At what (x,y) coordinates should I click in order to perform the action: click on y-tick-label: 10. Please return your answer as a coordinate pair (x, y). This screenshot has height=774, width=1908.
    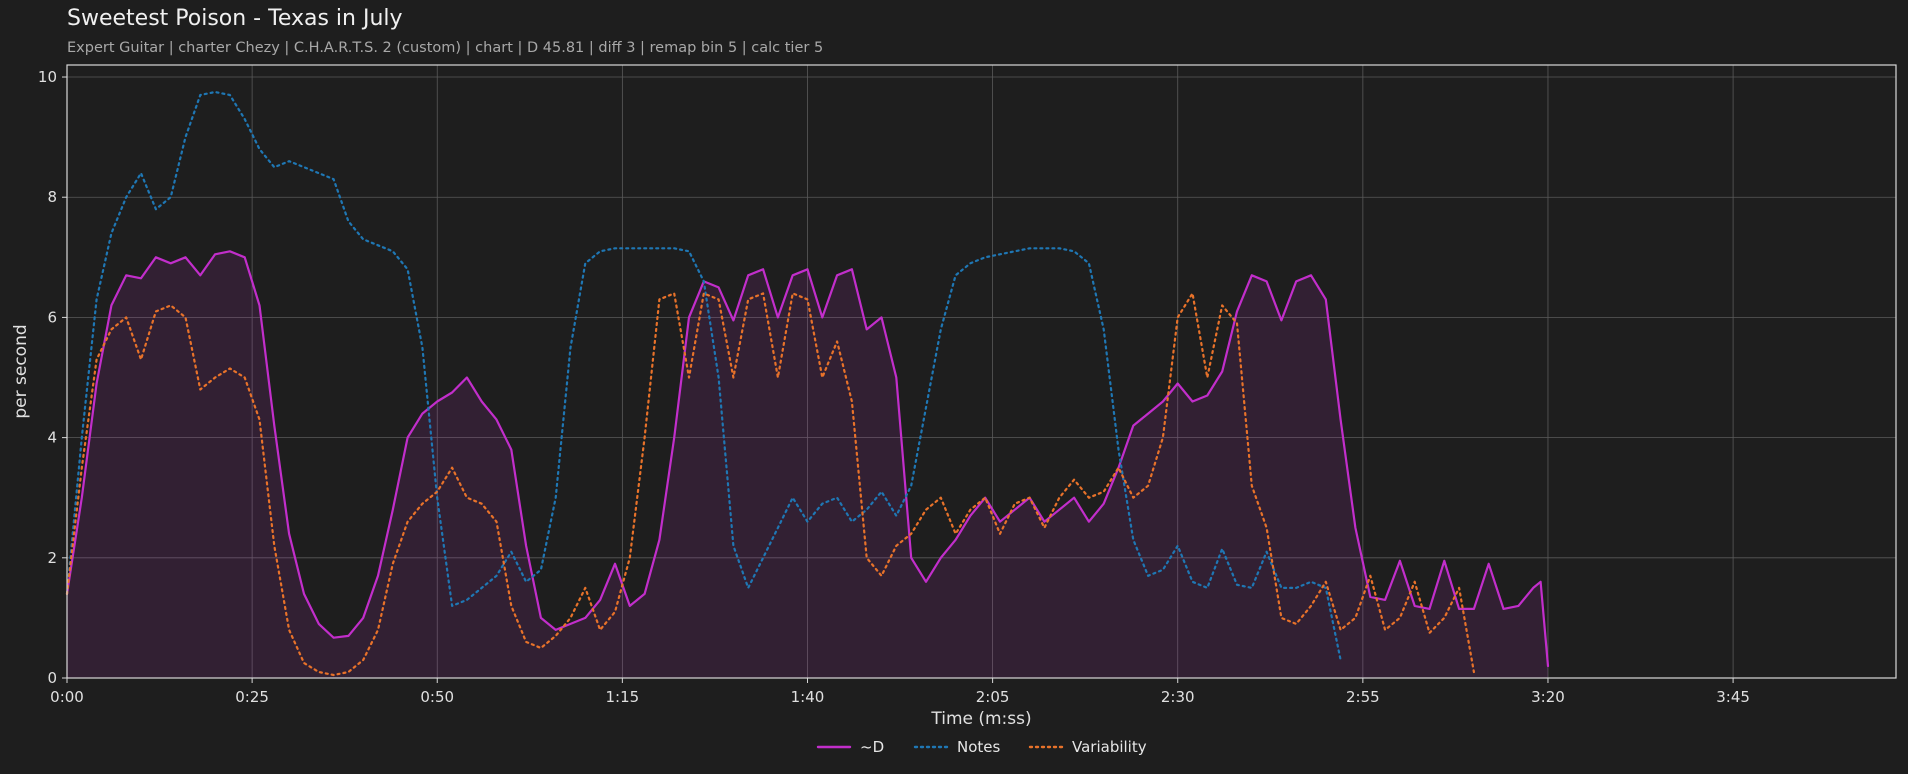
    Looking at the image, I should click on (47, 77).